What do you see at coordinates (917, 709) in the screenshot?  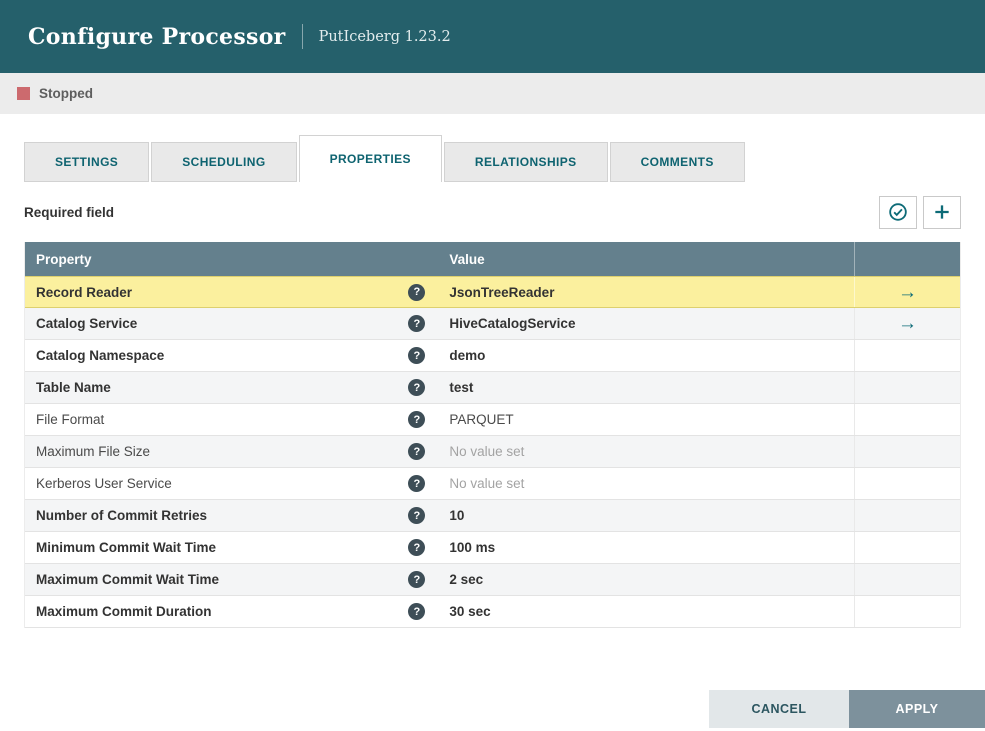 I see `apply-button: APPLY` at bounding box center [917, 709].